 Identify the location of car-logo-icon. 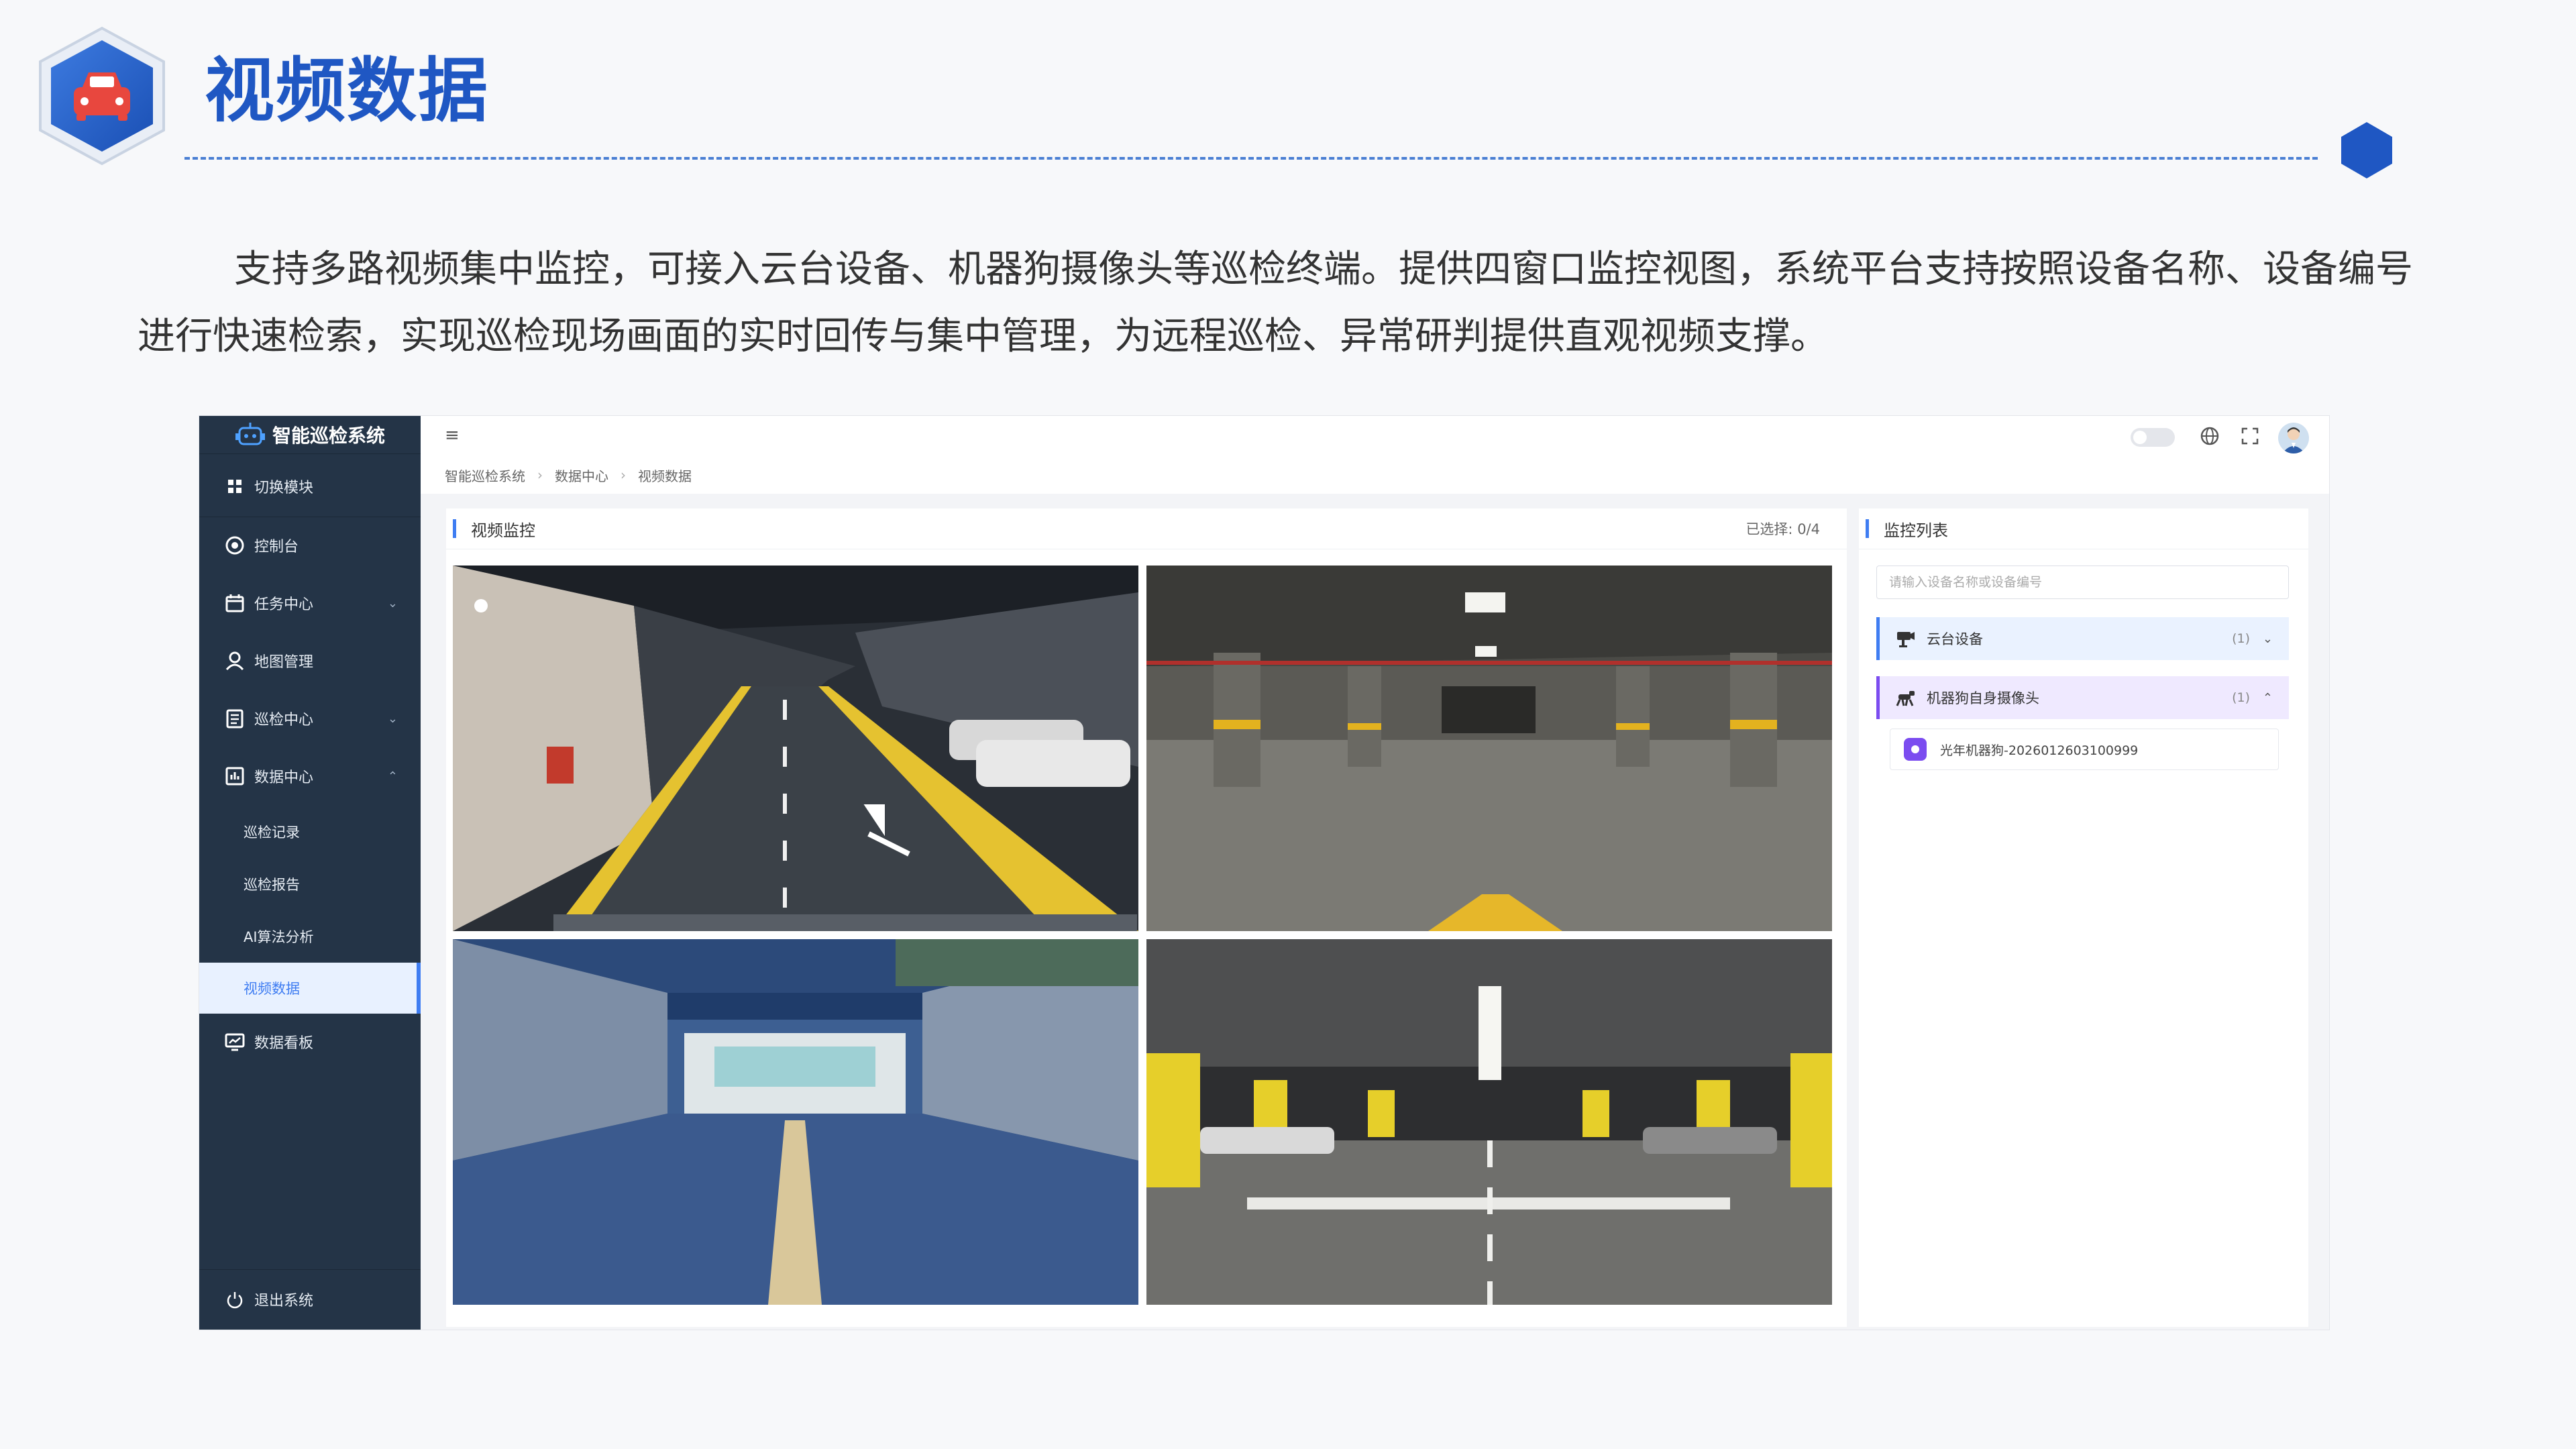
(102, 96).